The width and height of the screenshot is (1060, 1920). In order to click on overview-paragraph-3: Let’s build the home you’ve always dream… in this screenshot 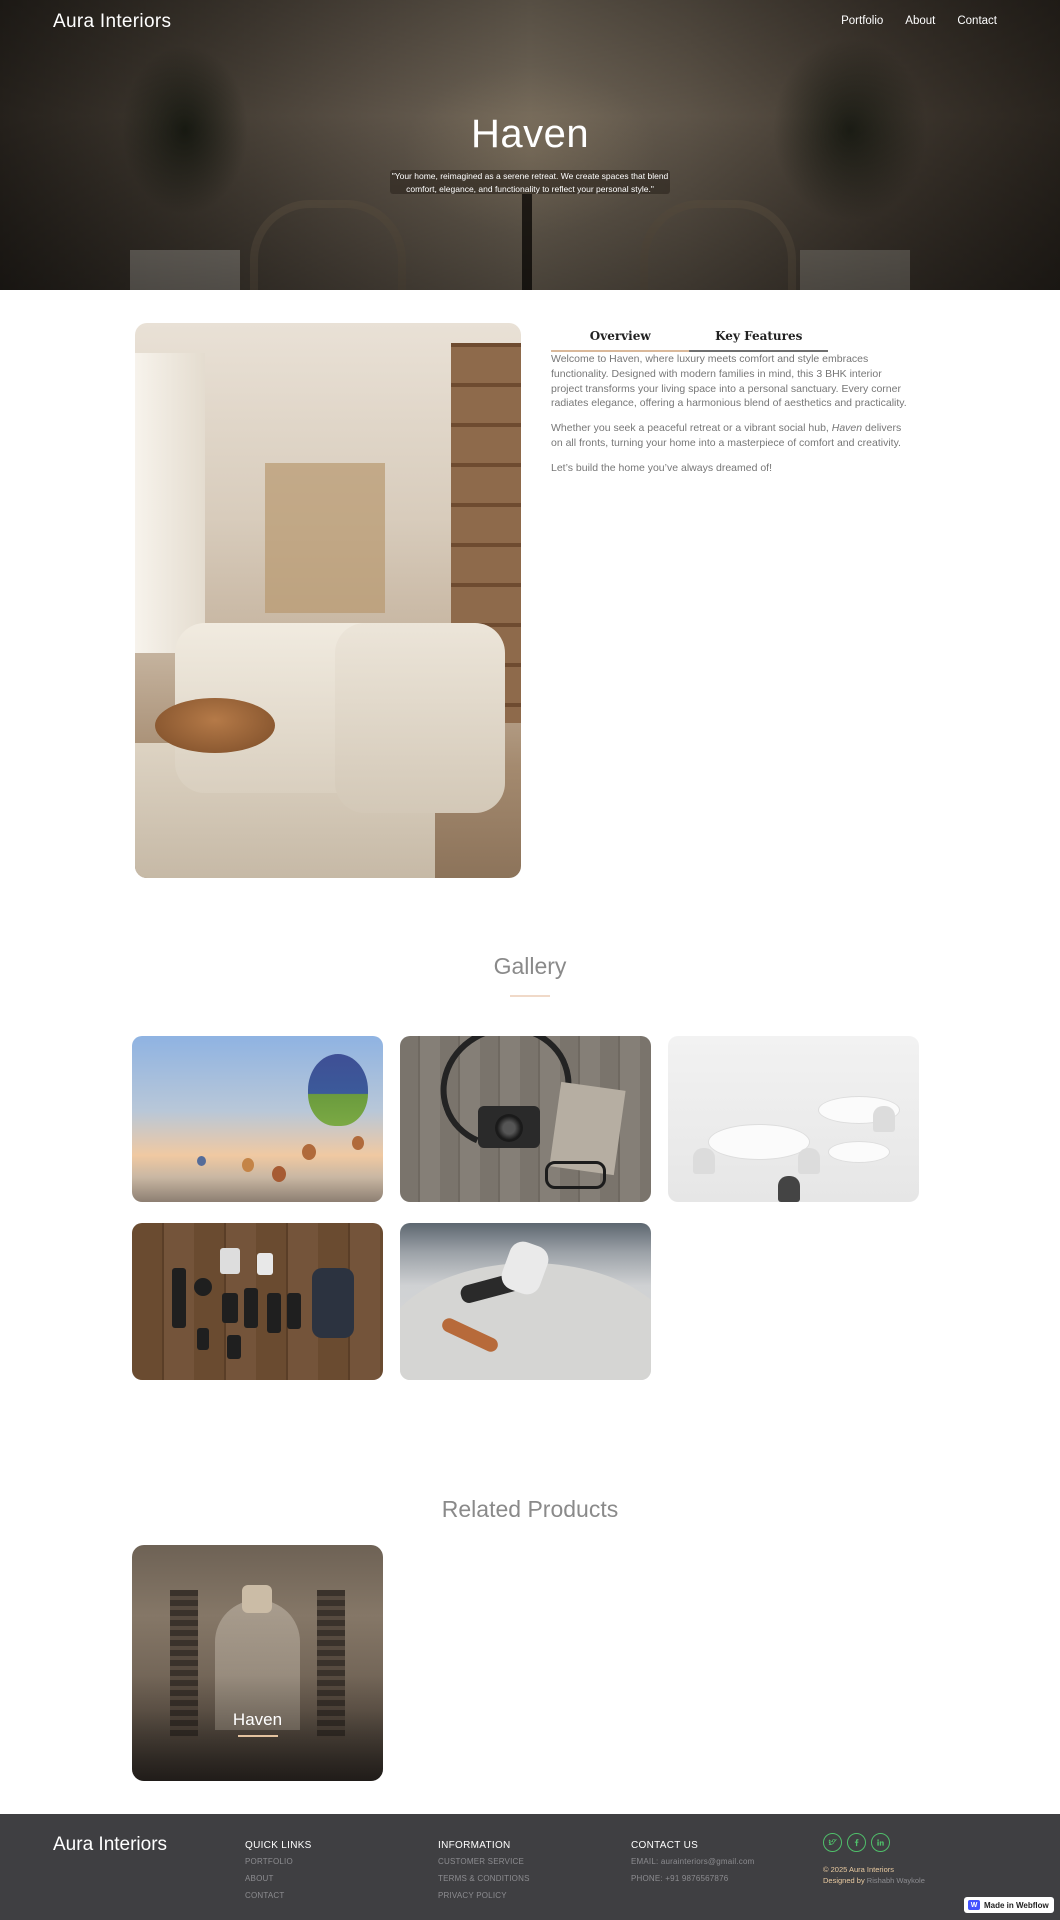, I will do `click(662, 467)`.